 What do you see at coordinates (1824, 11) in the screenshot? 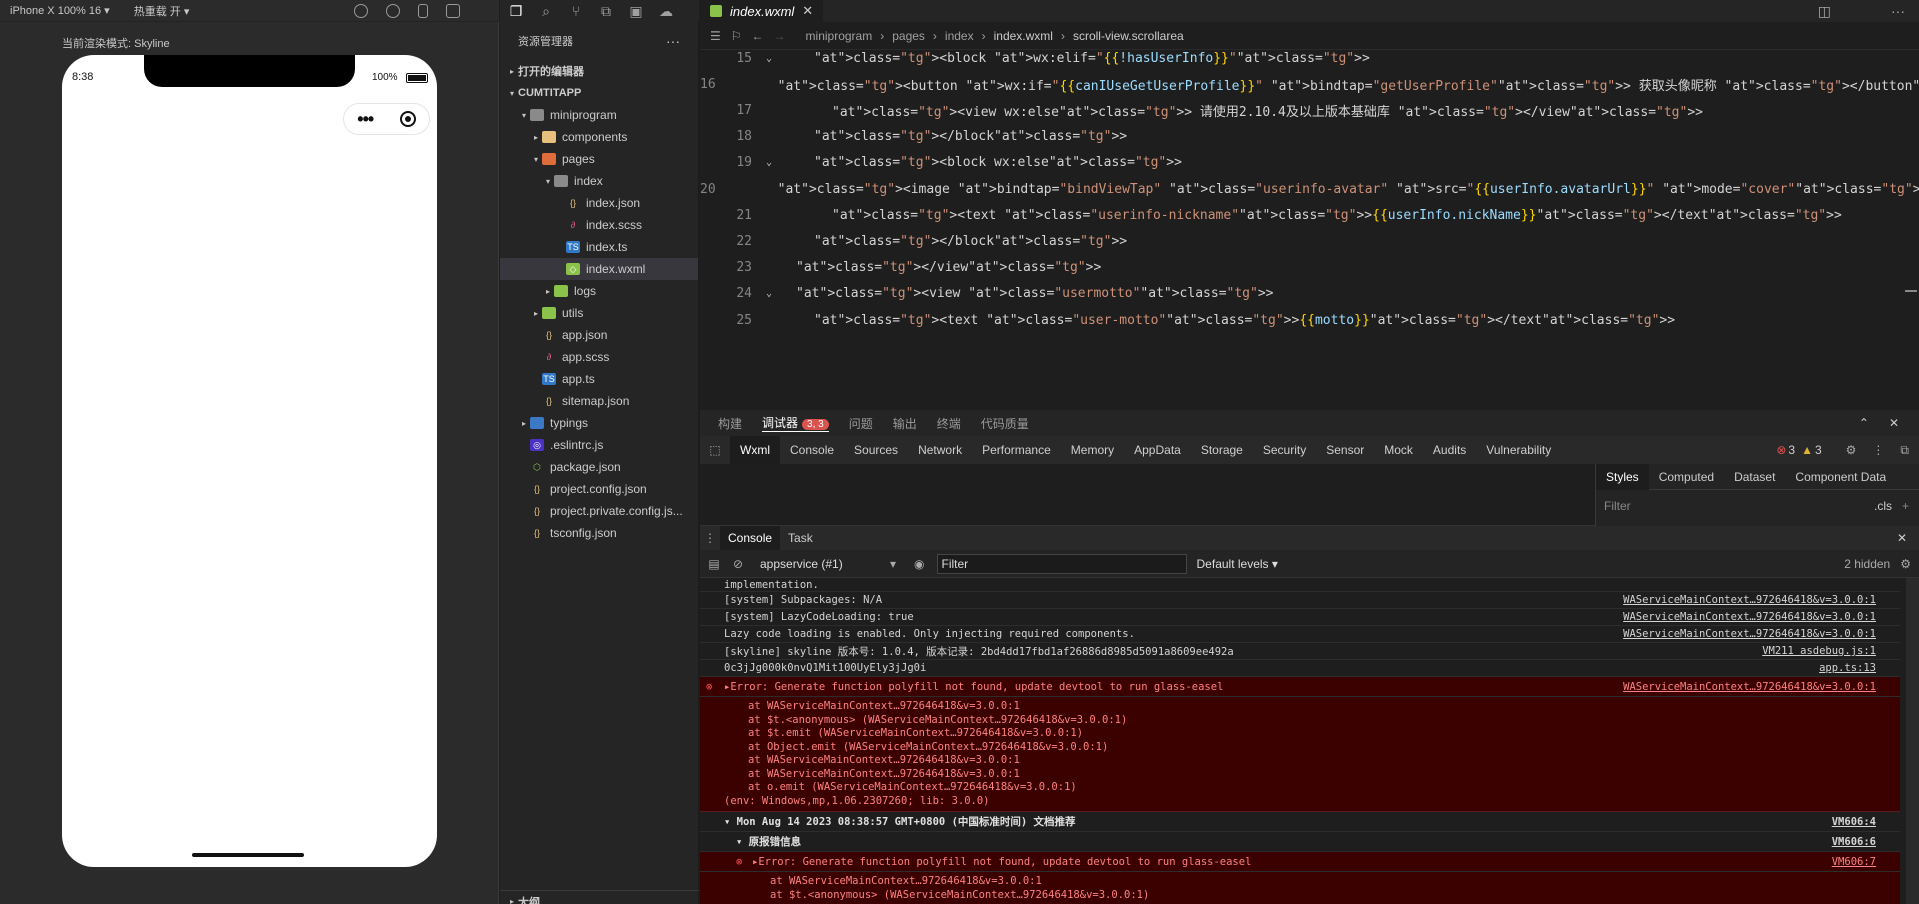
I see `split-editor-icon: ◫` at bounding box center [1824, 11].